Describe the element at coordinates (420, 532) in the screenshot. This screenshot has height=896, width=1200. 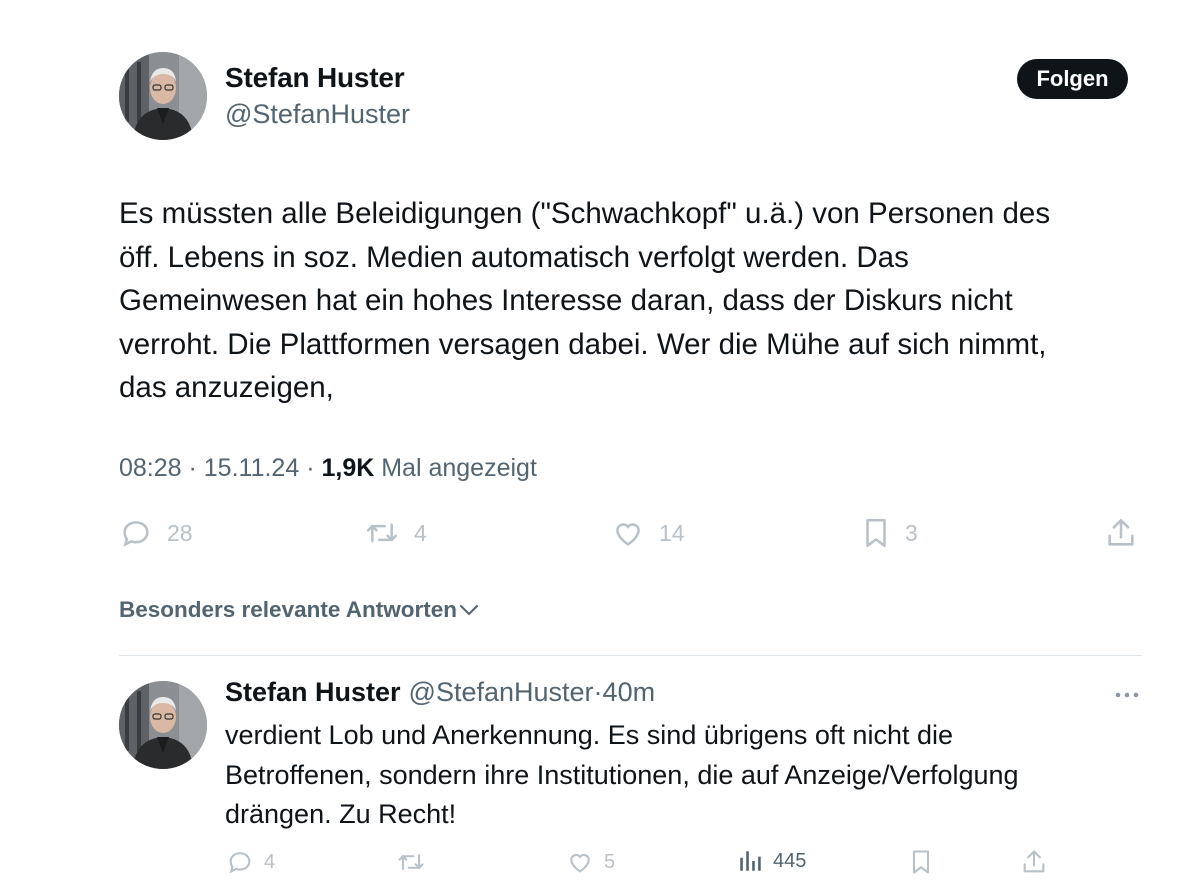
I see `repost-count: 4` at that location.